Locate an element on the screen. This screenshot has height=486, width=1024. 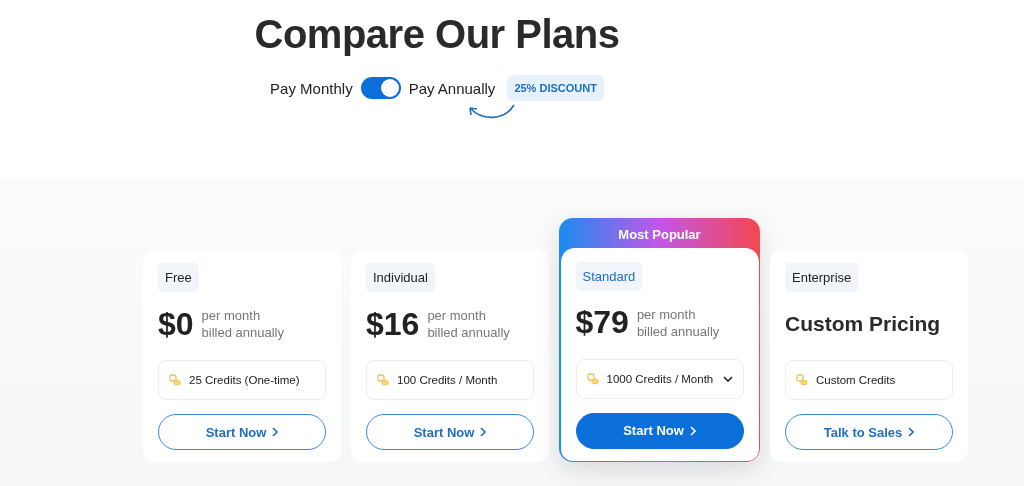
credits-dropdown: 1000 Credits / Month is located at coordinates (659, 378).